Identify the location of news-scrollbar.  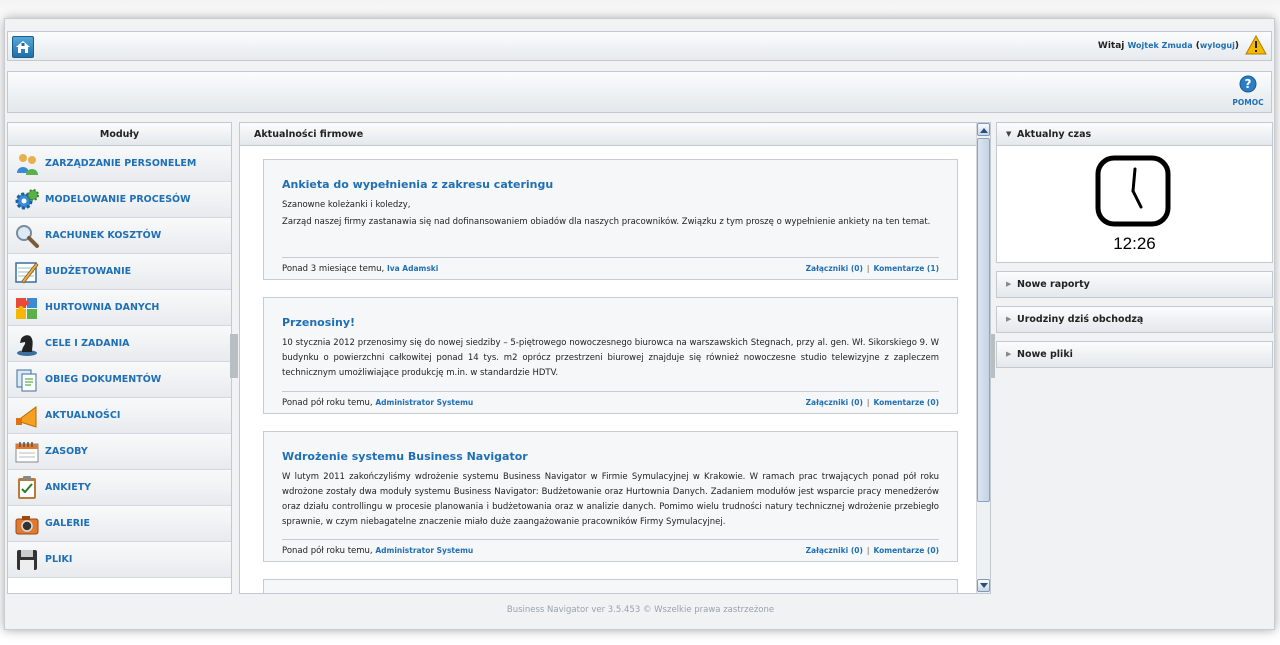
(983, 358).